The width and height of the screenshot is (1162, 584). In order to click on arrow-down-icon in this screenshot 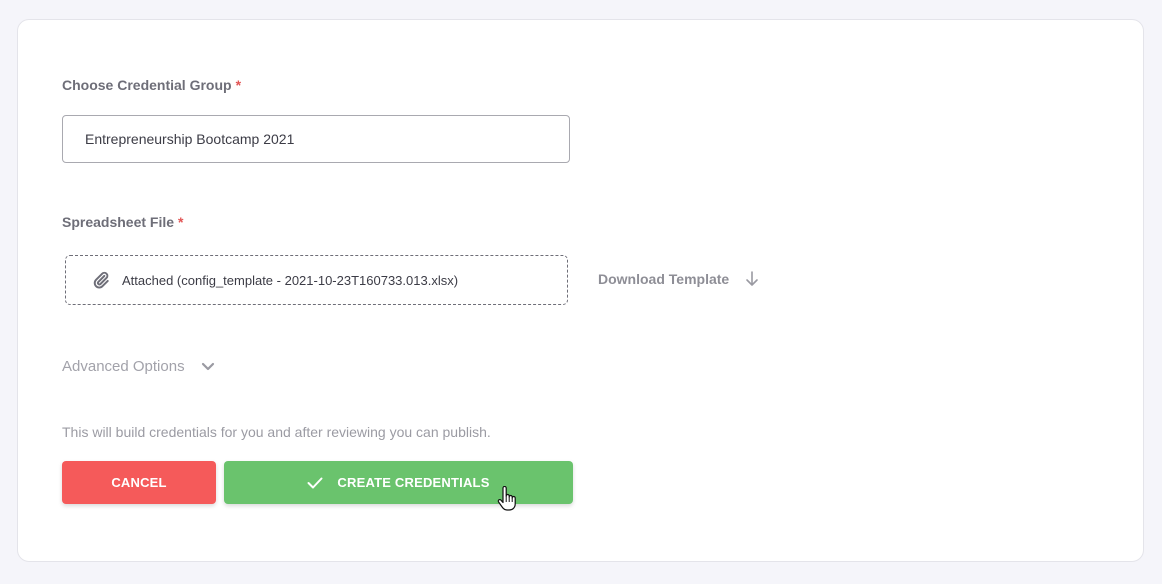, I will do `click(752, 279)`.